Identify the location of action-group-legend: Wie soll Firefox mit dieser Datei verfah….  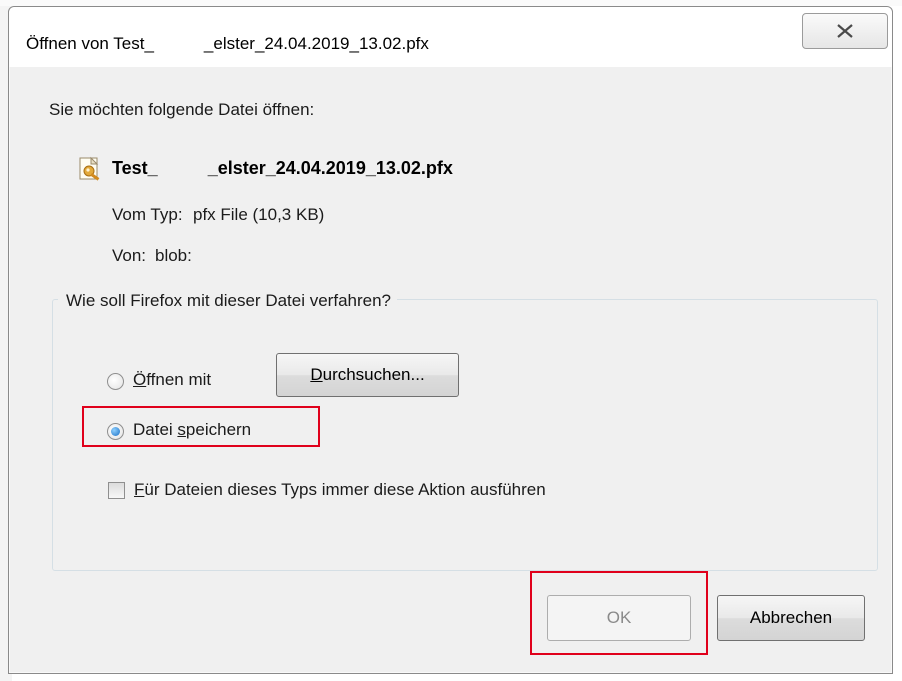
(228, 301).